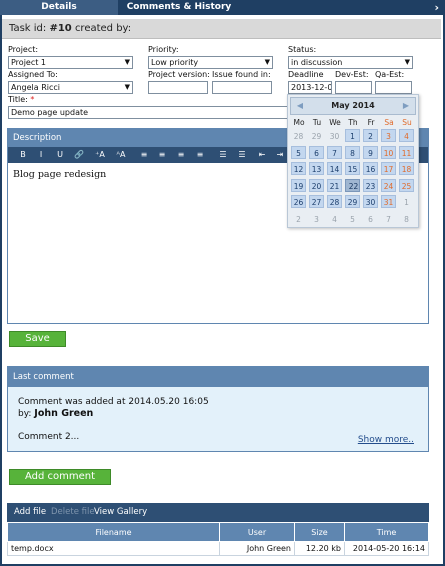 This screenshot has width=445, height=566. What do you see at coordinates (386, 548) in the screenshot?
I see `file-time-cell: 2014-05-20 16:14` at bounding box center [386, 548].